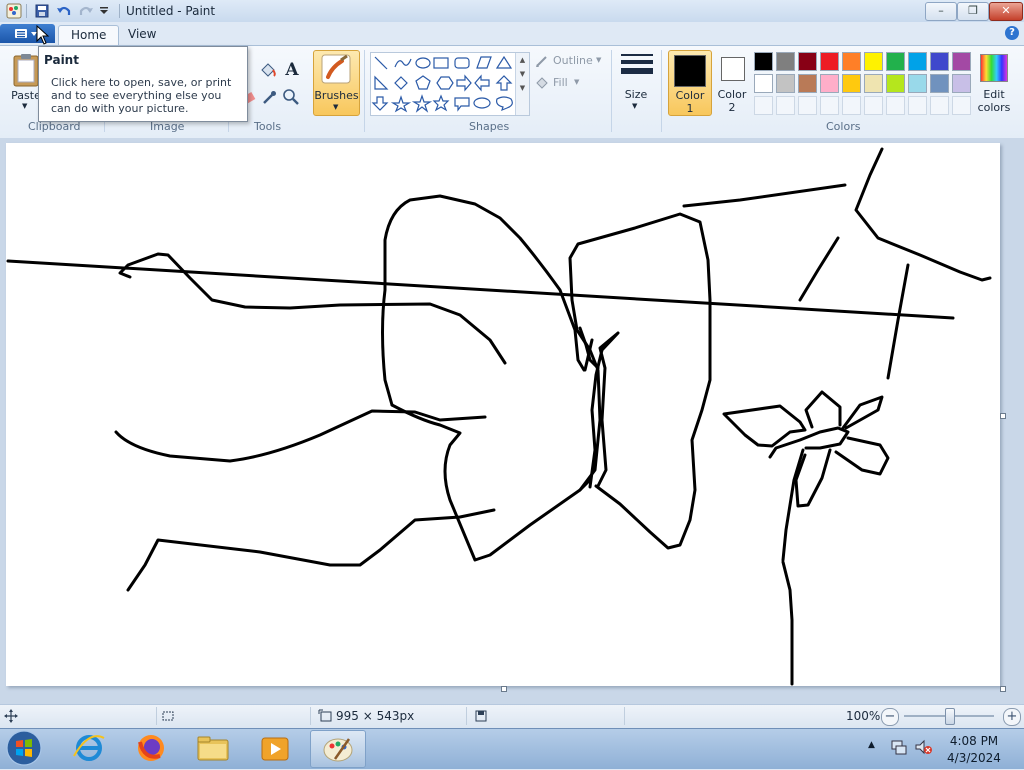 The height and width of the screenshot is (770, 1024). I want to click on outline-button: Outline ▼, so click(570, 61).